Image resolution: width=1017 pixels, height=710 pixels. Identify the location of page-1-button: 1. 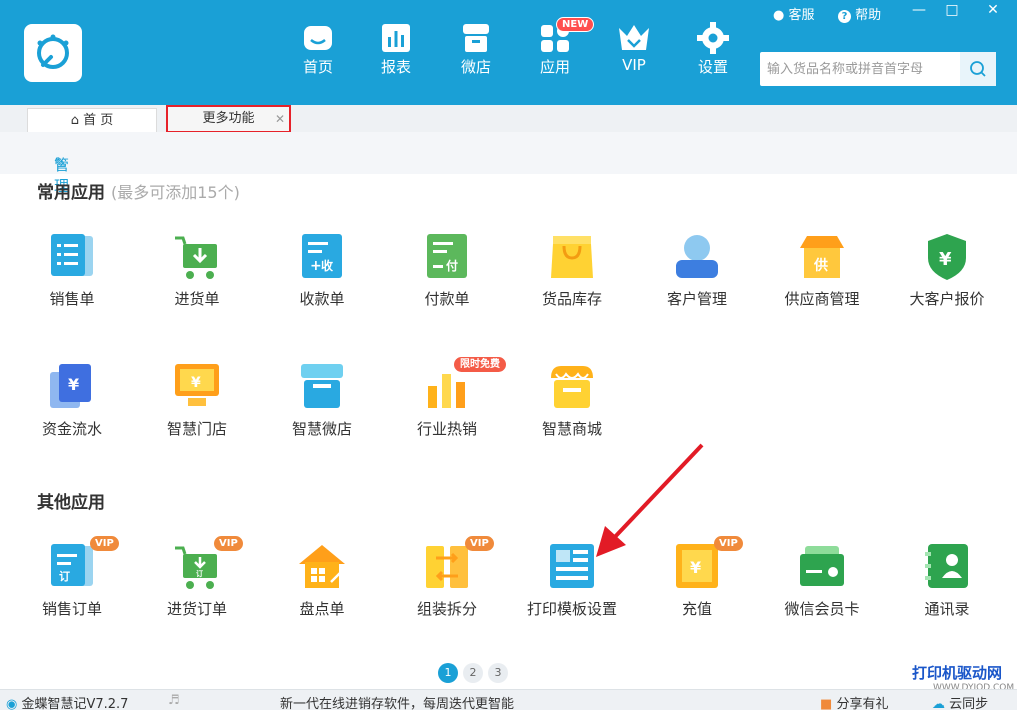
(448, 673).